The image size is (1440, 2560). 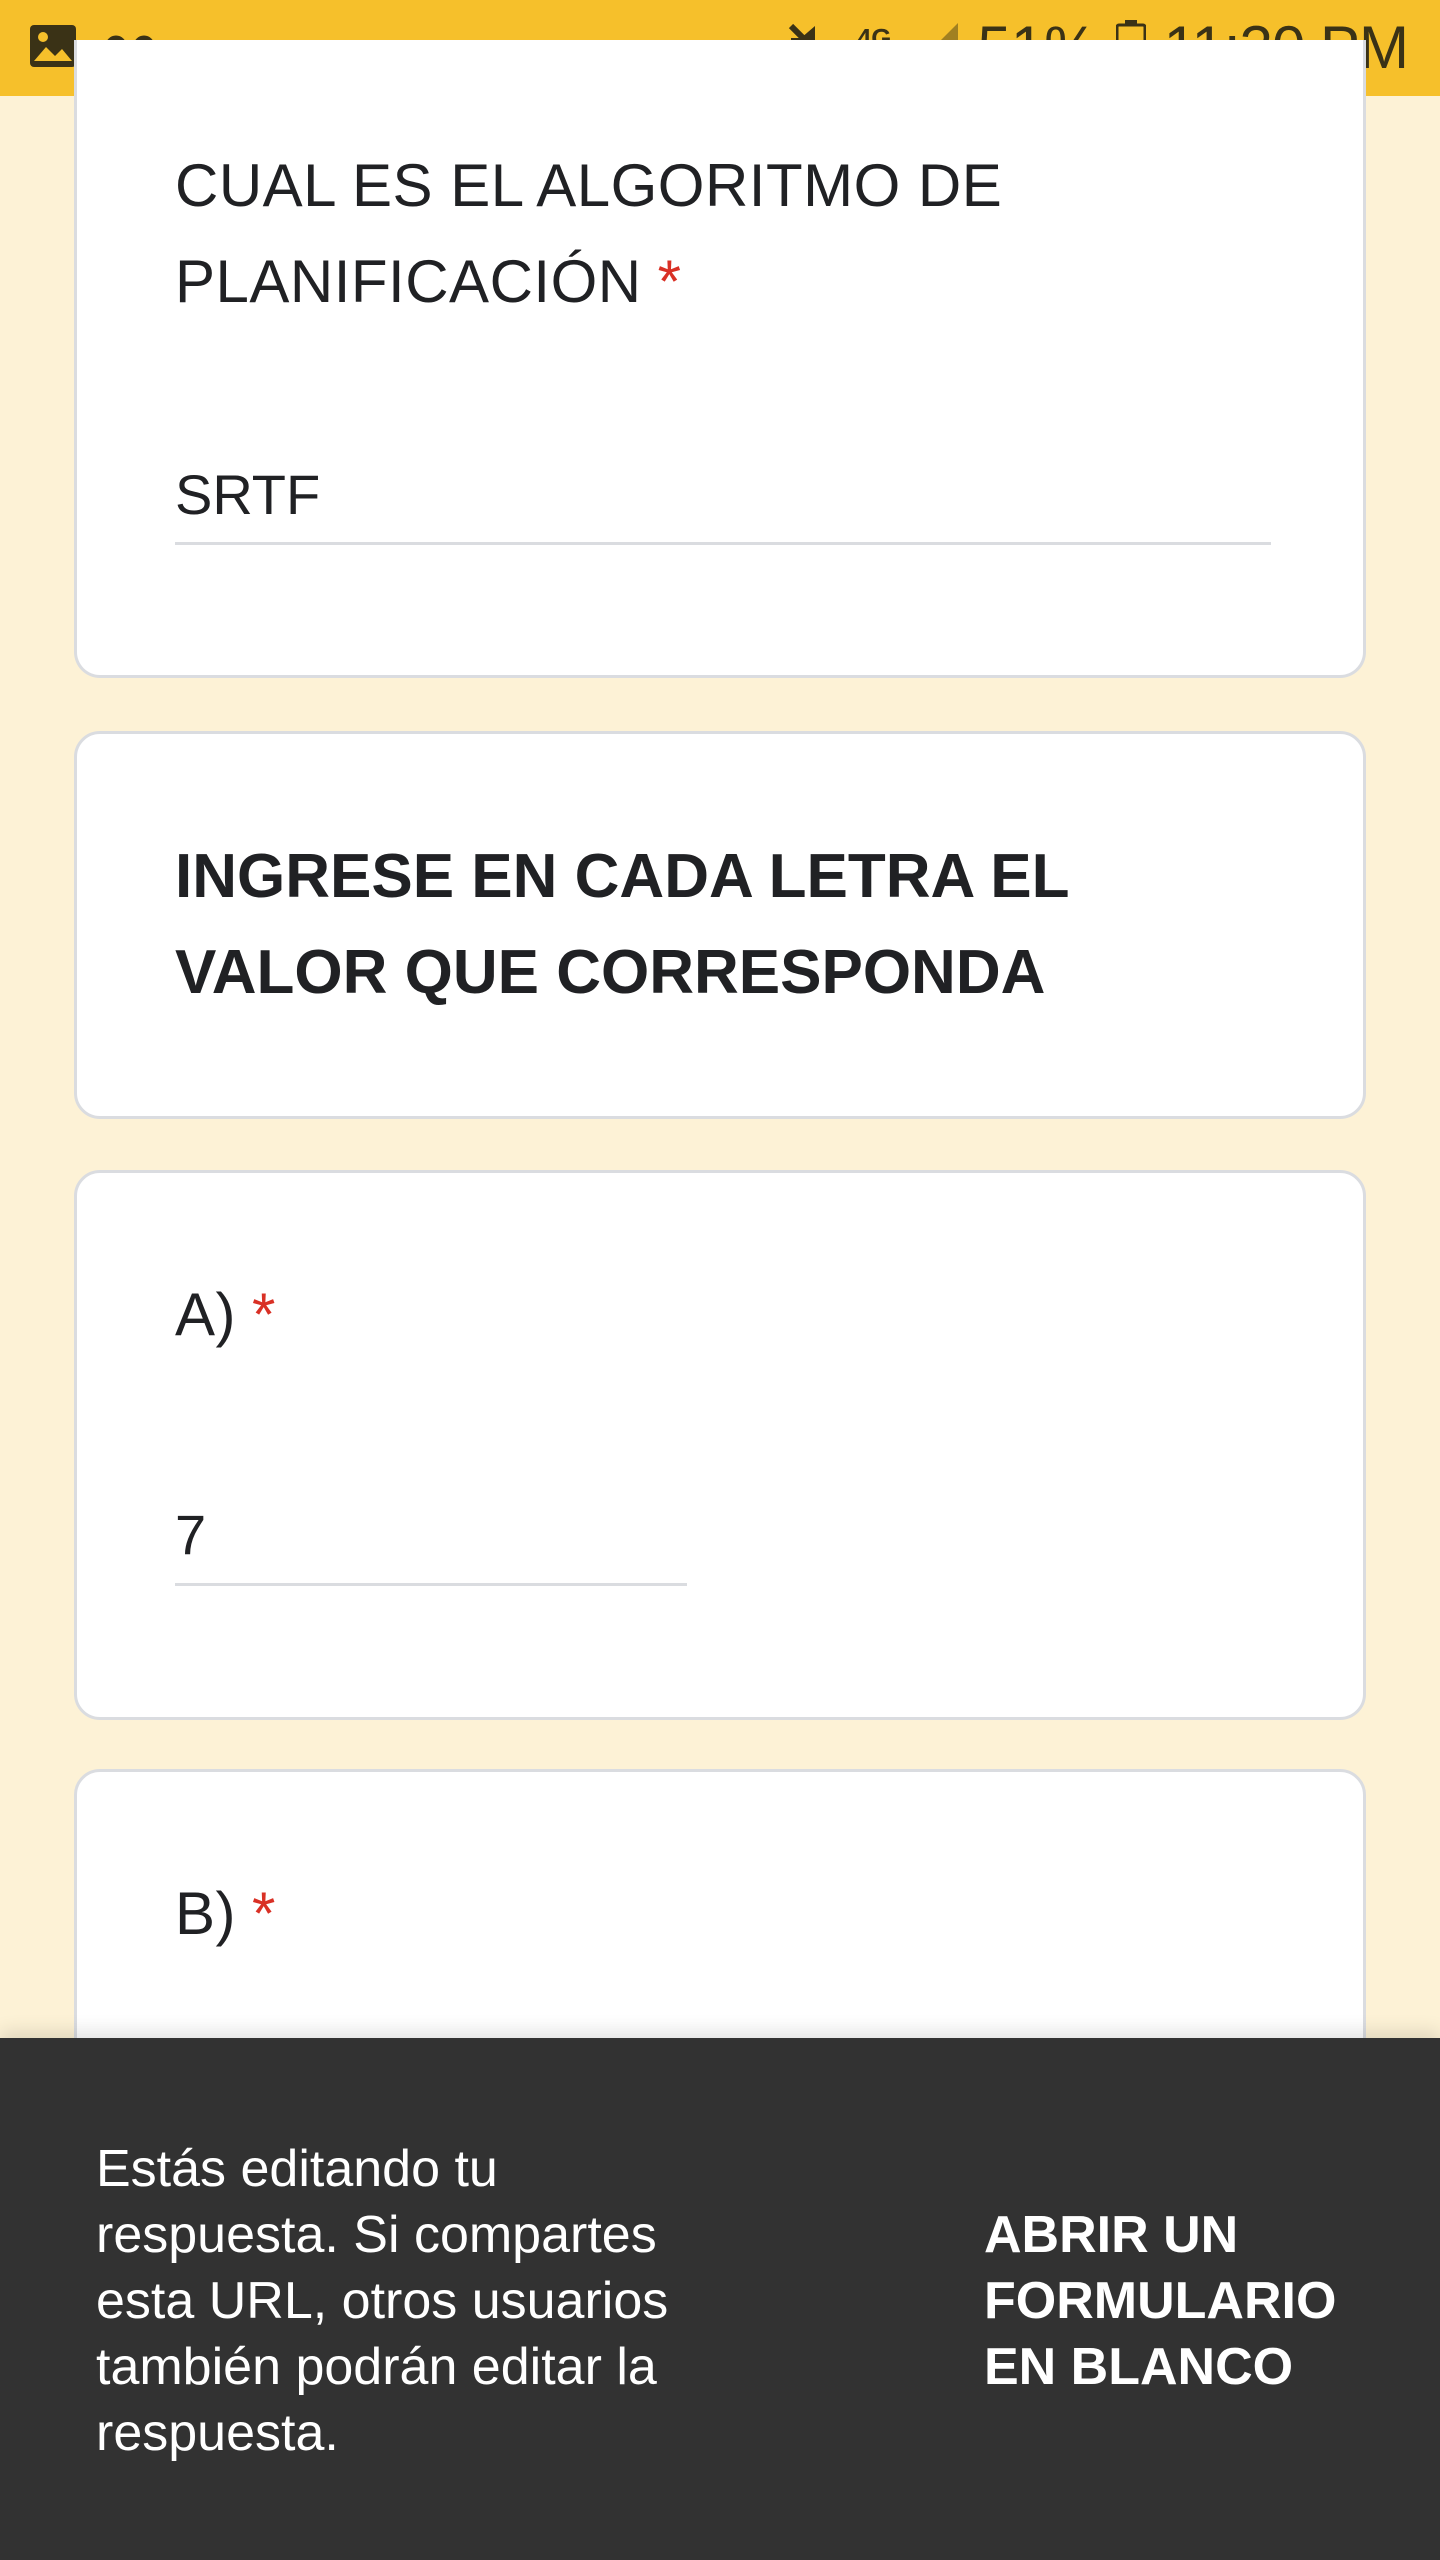 I want to click on answer-input-algorithm: SRTF, so click(x=247, y=495).